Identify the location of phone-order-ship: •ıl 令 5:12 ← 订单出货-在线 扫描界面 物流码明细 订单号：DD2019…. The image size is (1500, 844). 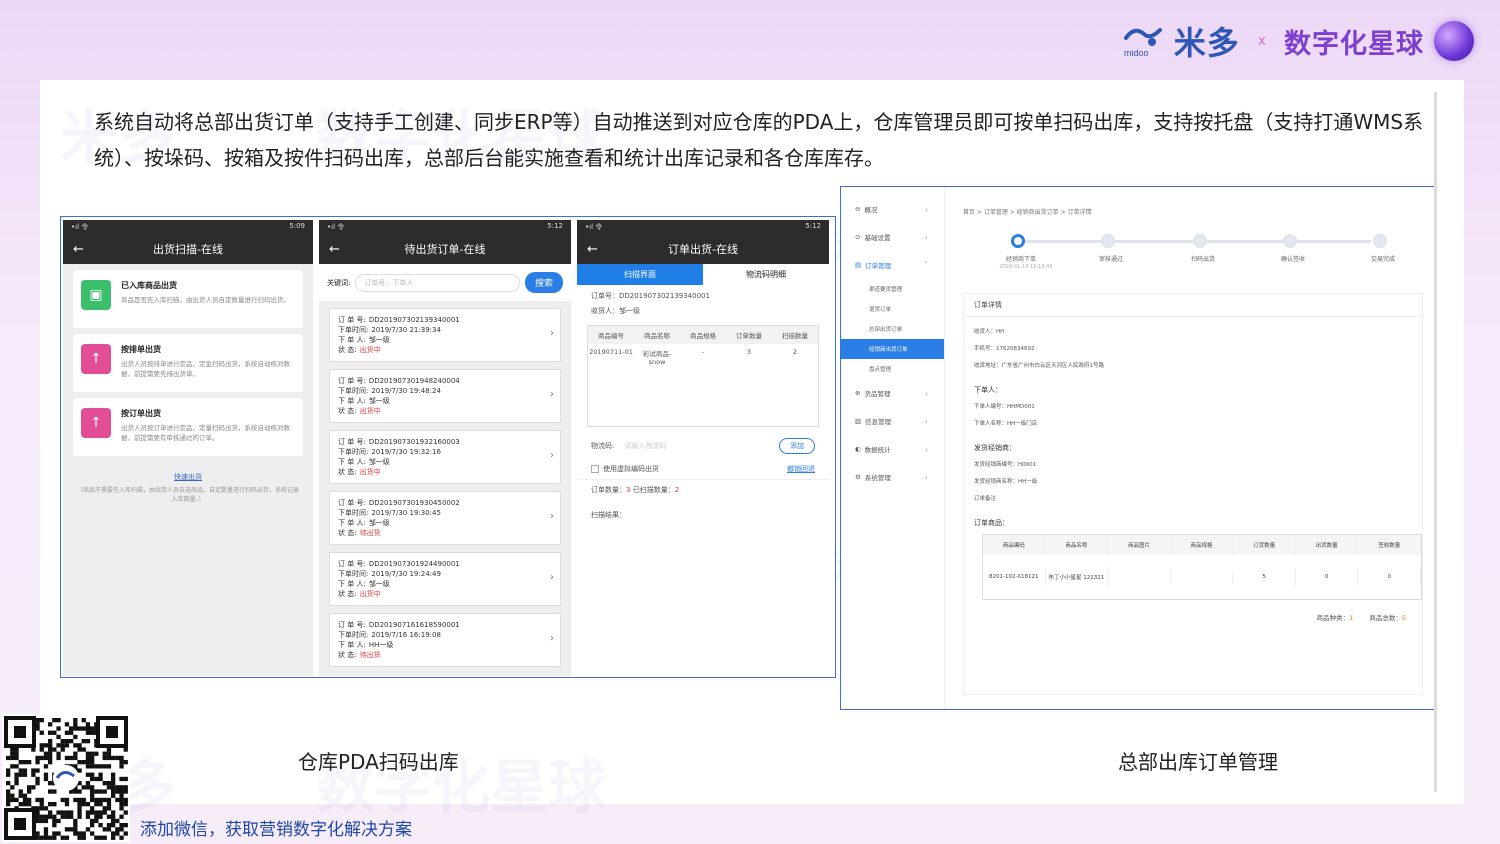
(703, 448).